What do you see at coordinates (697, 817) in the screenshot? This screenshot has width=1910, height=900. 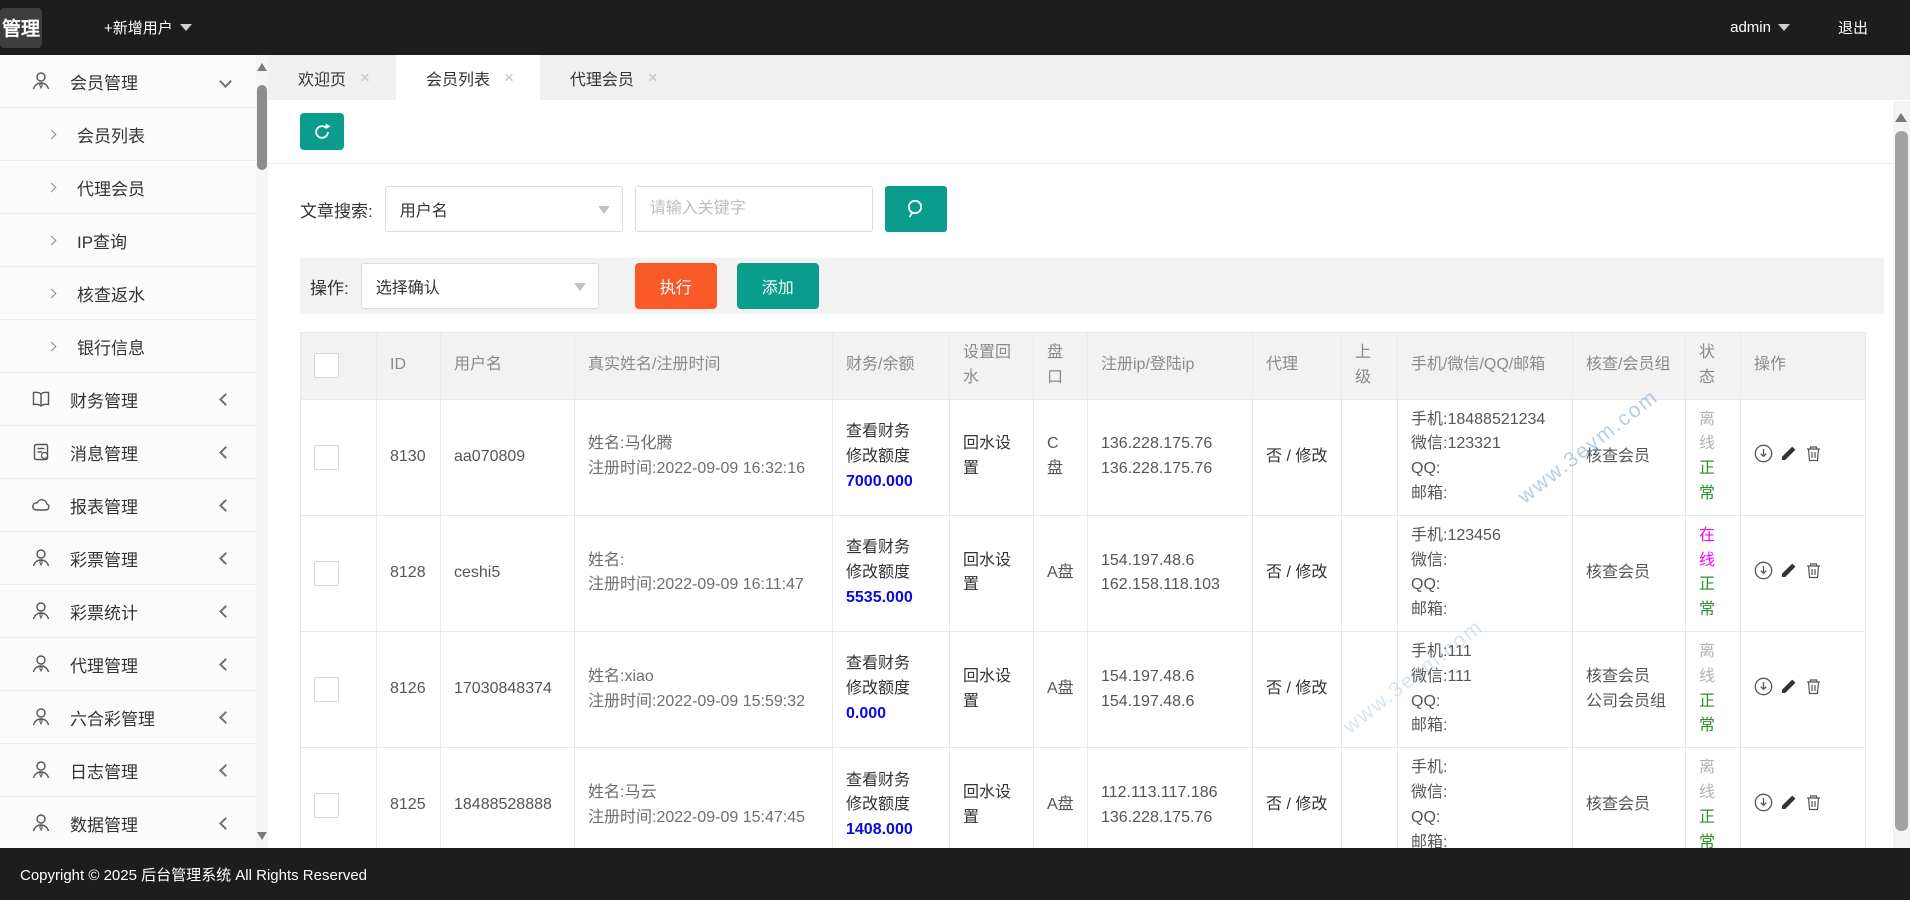 I see `regtime-text: 注册时间:2022-09-09 15:47:45` at bounding box center [697, 817].